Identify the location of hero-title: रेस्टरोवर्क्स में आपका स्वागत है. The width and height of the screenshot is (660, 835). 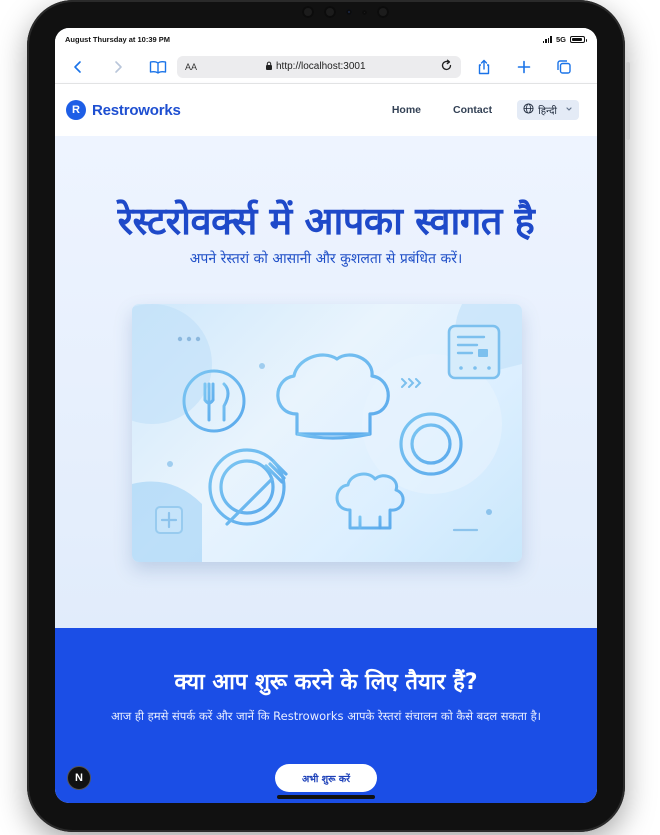
(326, 221).